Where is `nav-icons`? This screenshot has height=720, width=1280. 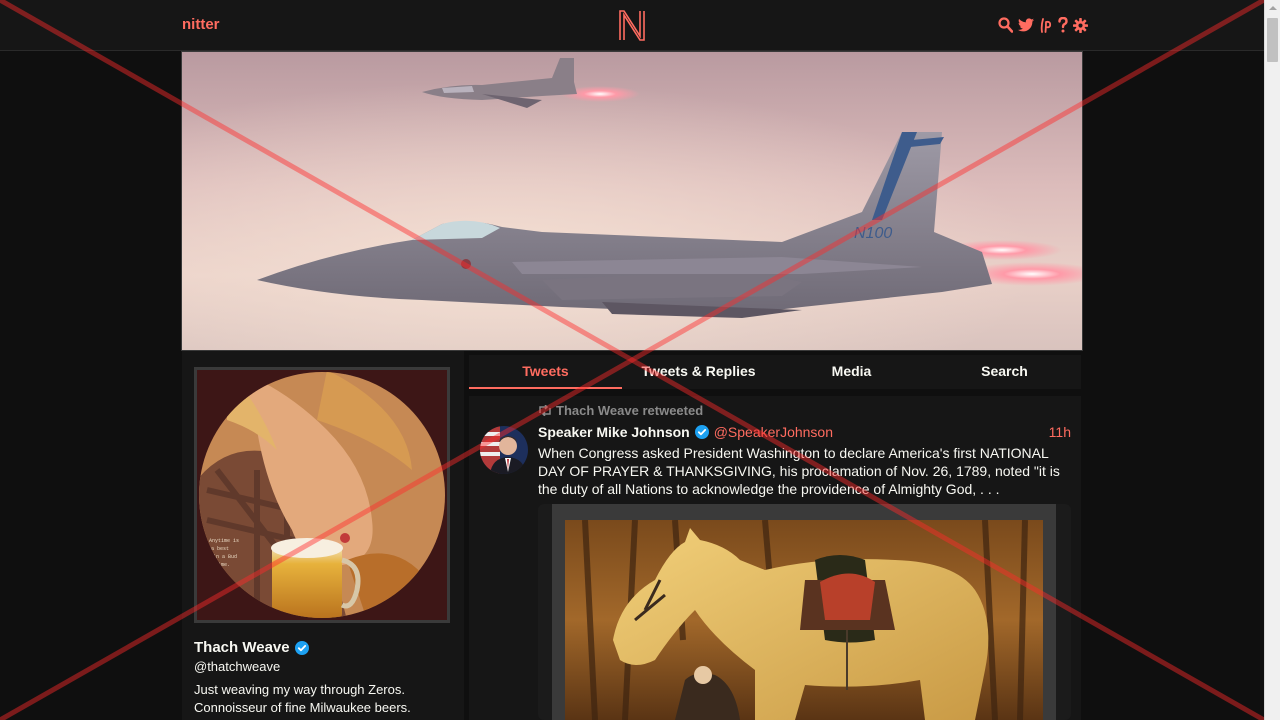
nav-icons is located at coordinates (1043, 25).